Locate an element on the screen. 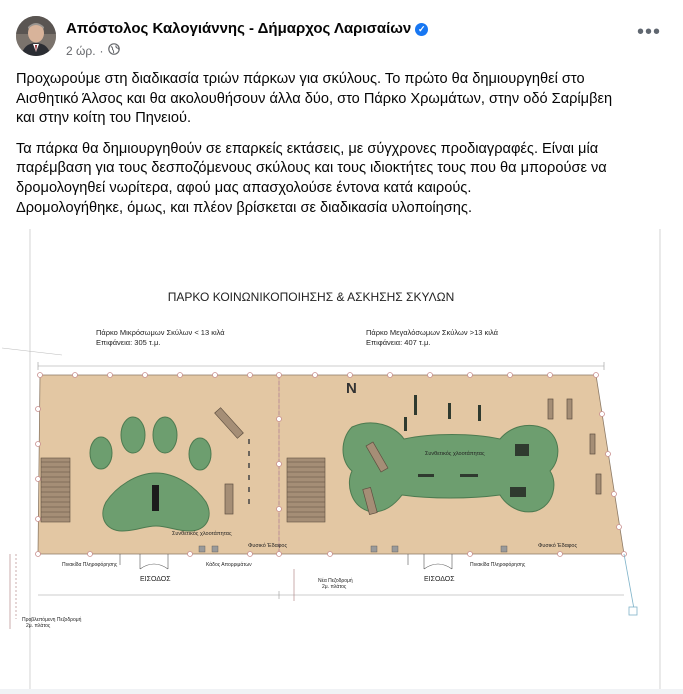 The height and width of the screenshot is (694, 683). more-options-icon: ••• is located at coordinates (649, 36).